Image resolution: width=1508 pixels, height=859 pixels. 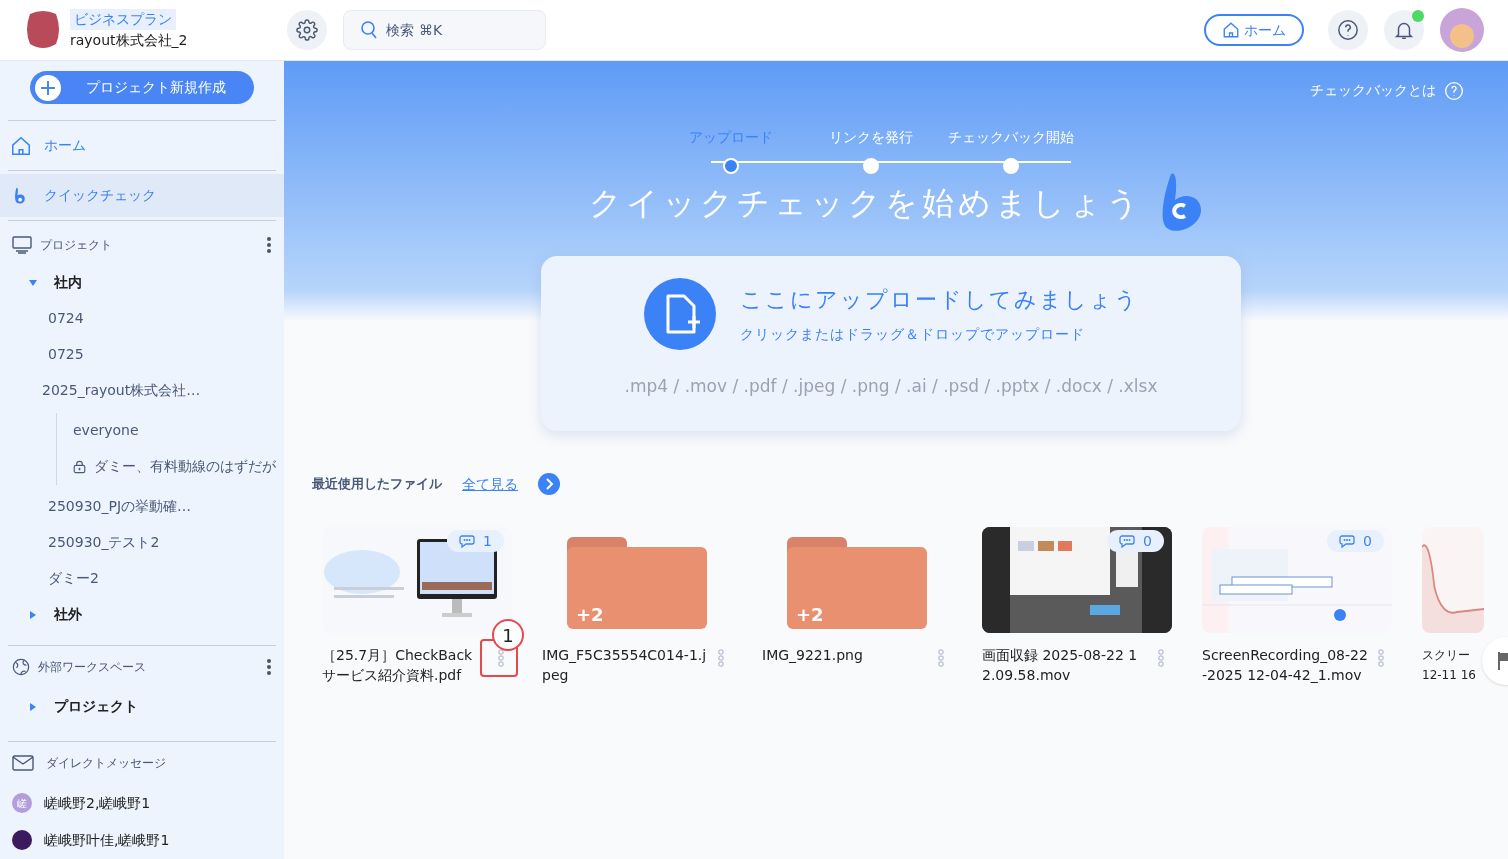 I want to click on notifications-button, so click(x=1404, y=30).